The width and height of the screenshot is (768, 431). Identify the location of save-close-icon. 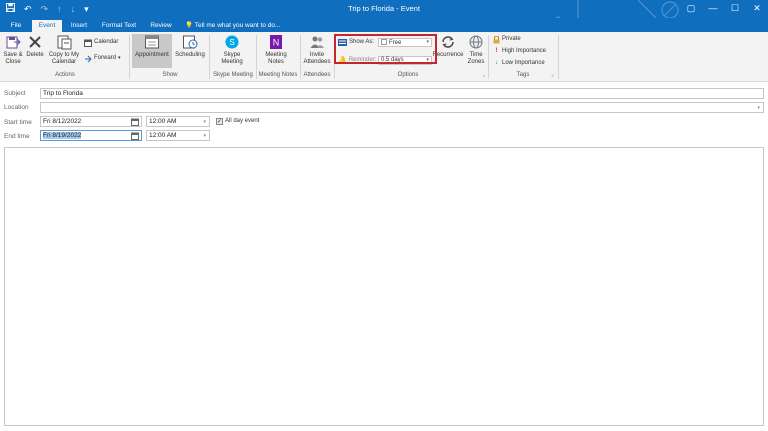
(13, 42).